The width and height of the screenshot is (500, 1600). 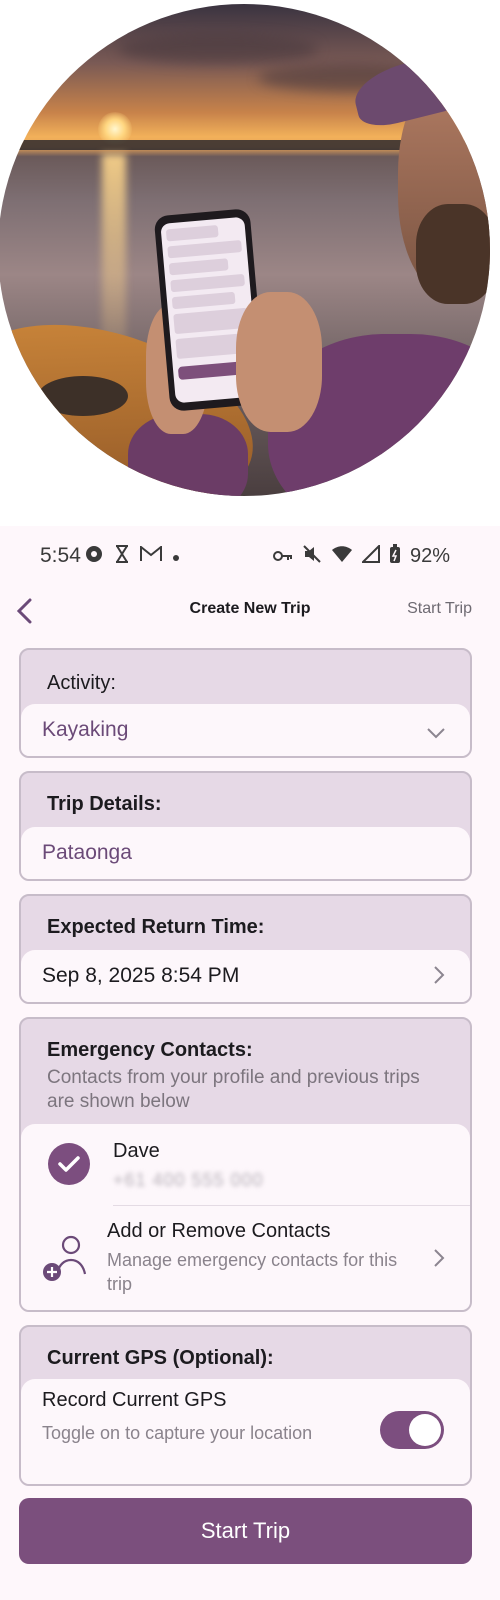 What do you see at coordinates (429, 556) in the screenshot?
I see `battery-percent: 92%` at bounding box center [429, 556].